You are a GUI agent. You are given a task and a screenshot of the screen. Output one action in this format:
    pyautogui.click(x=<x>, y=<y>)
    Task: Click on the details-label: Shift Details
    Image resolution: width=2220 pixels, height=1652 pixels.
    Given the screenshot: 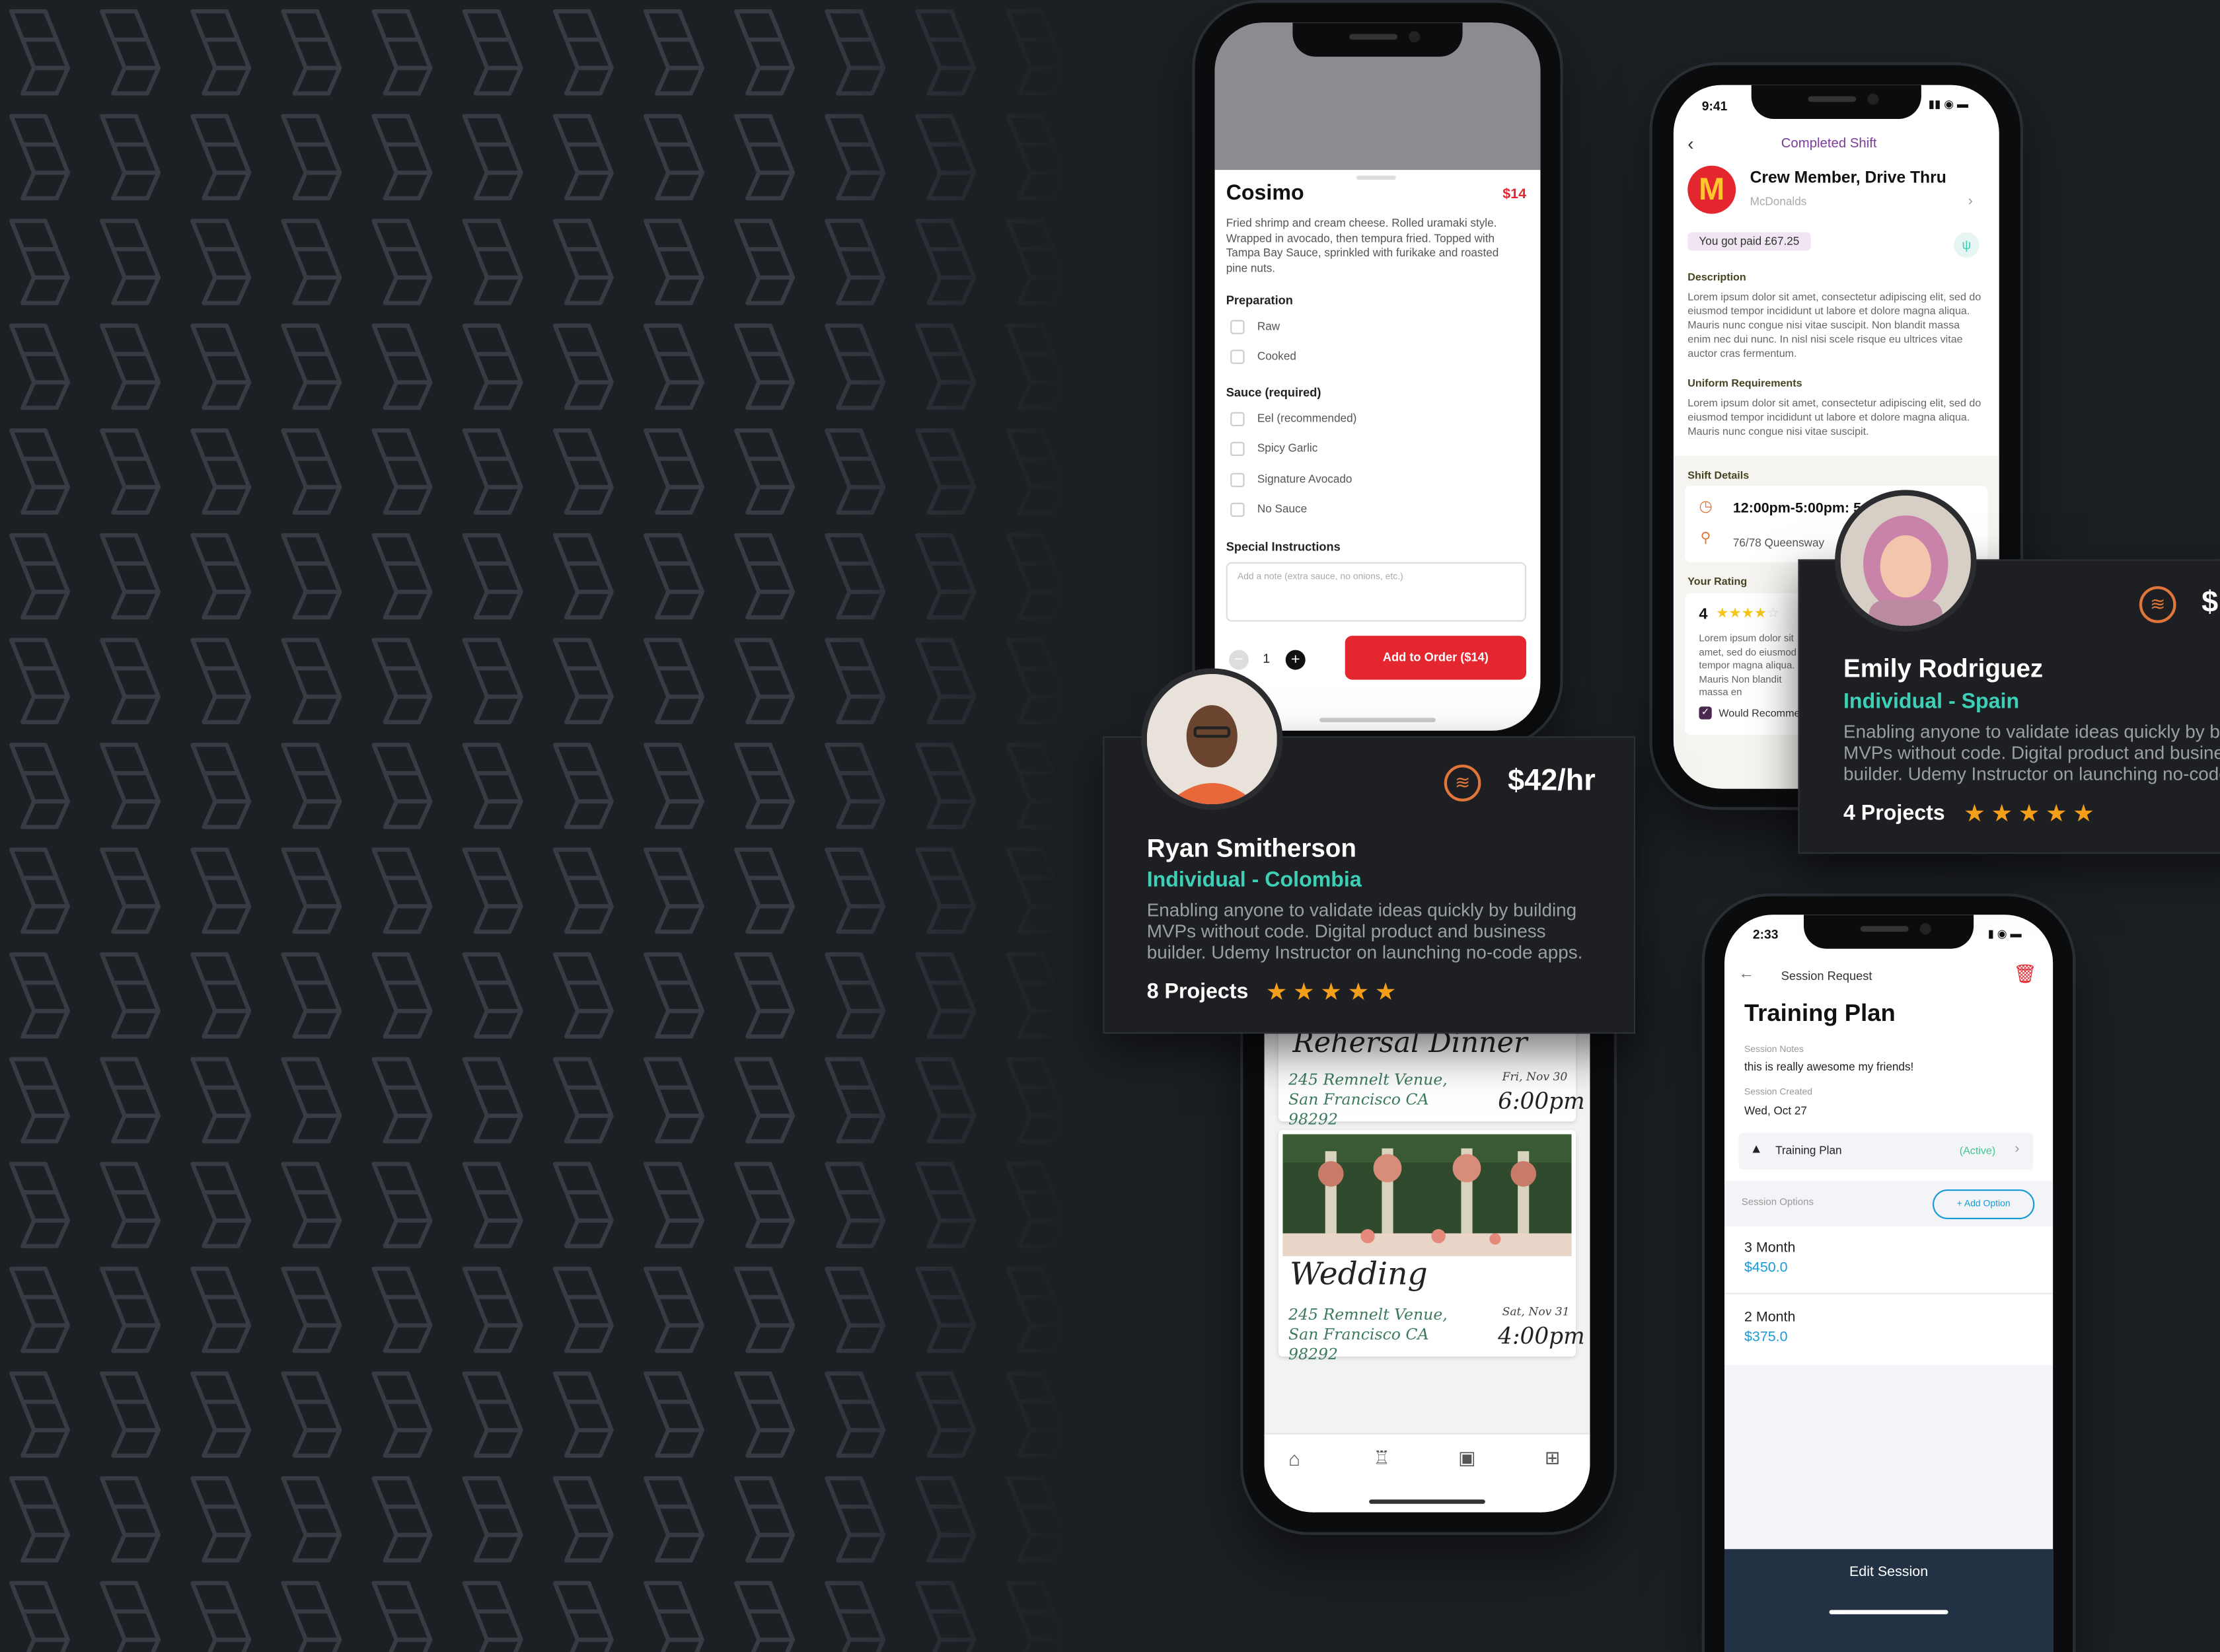 What is the action you would take?
    pyautogui.click(x=1718, y=476)
    